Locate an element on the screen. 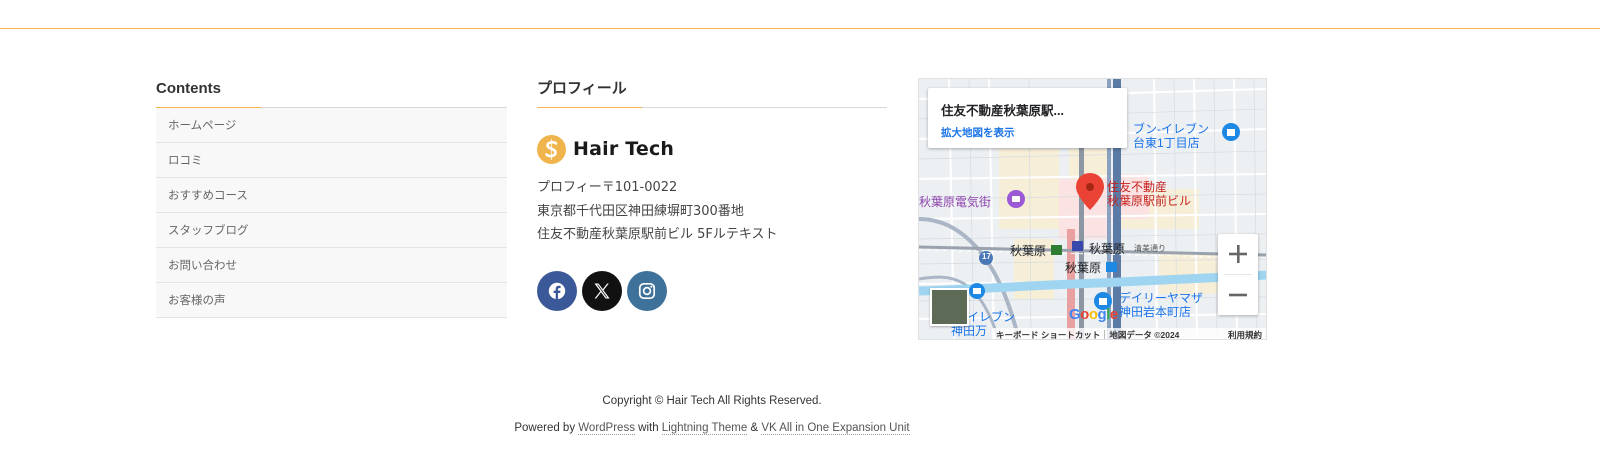 The width and height of the screenshot is (1600, 450). map-label-akiba-metro: 秋葉原 is located at coordinates (1083, 268).